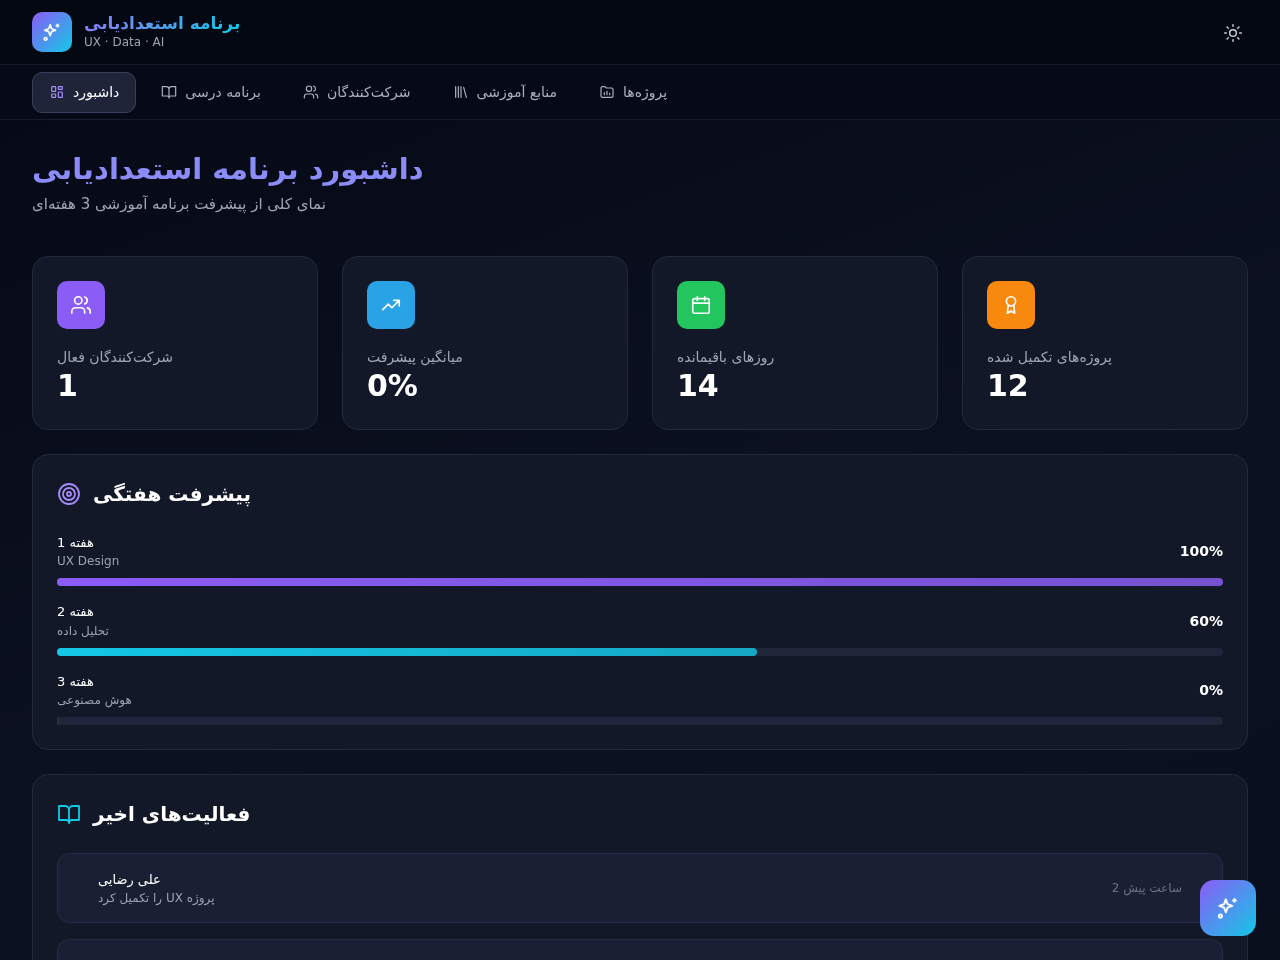 The image size is (1280, 960). I want to click on activity-text: پروژه UX را تکمیل کرد, so click(156, 899).